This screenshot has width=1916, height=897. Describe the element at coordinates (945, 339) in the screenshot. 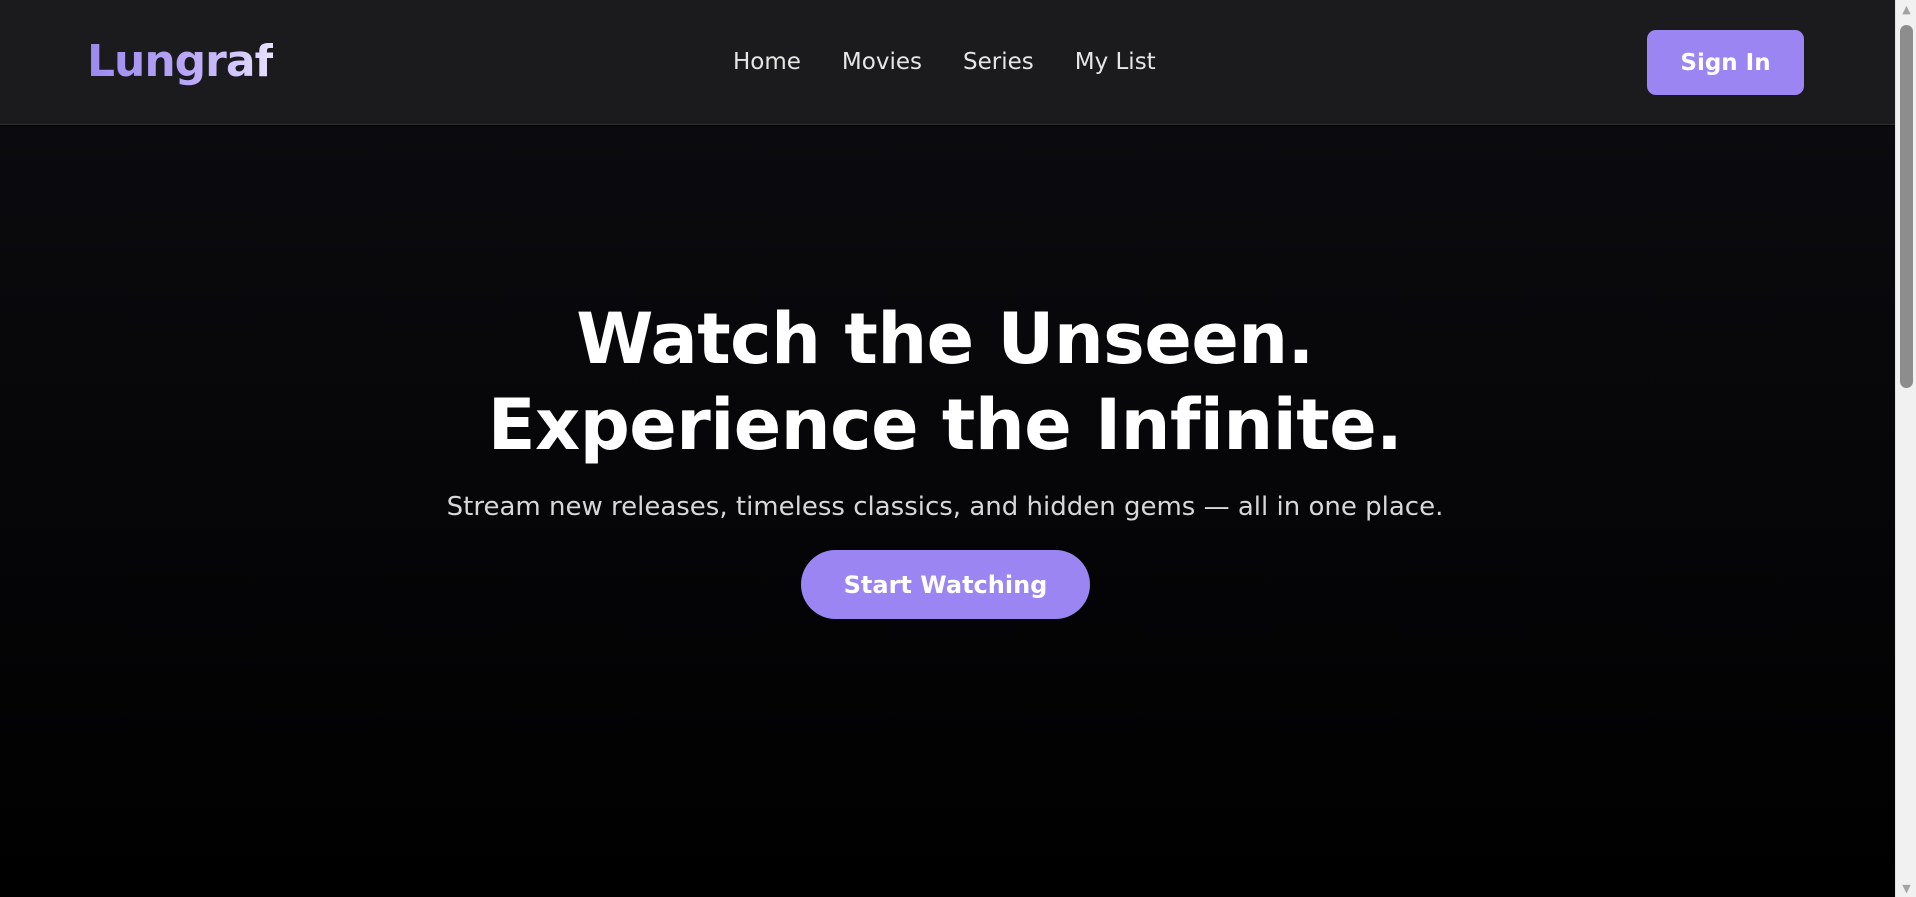

I see `hero-title-line-1: Watch the Unseen.` at that location.